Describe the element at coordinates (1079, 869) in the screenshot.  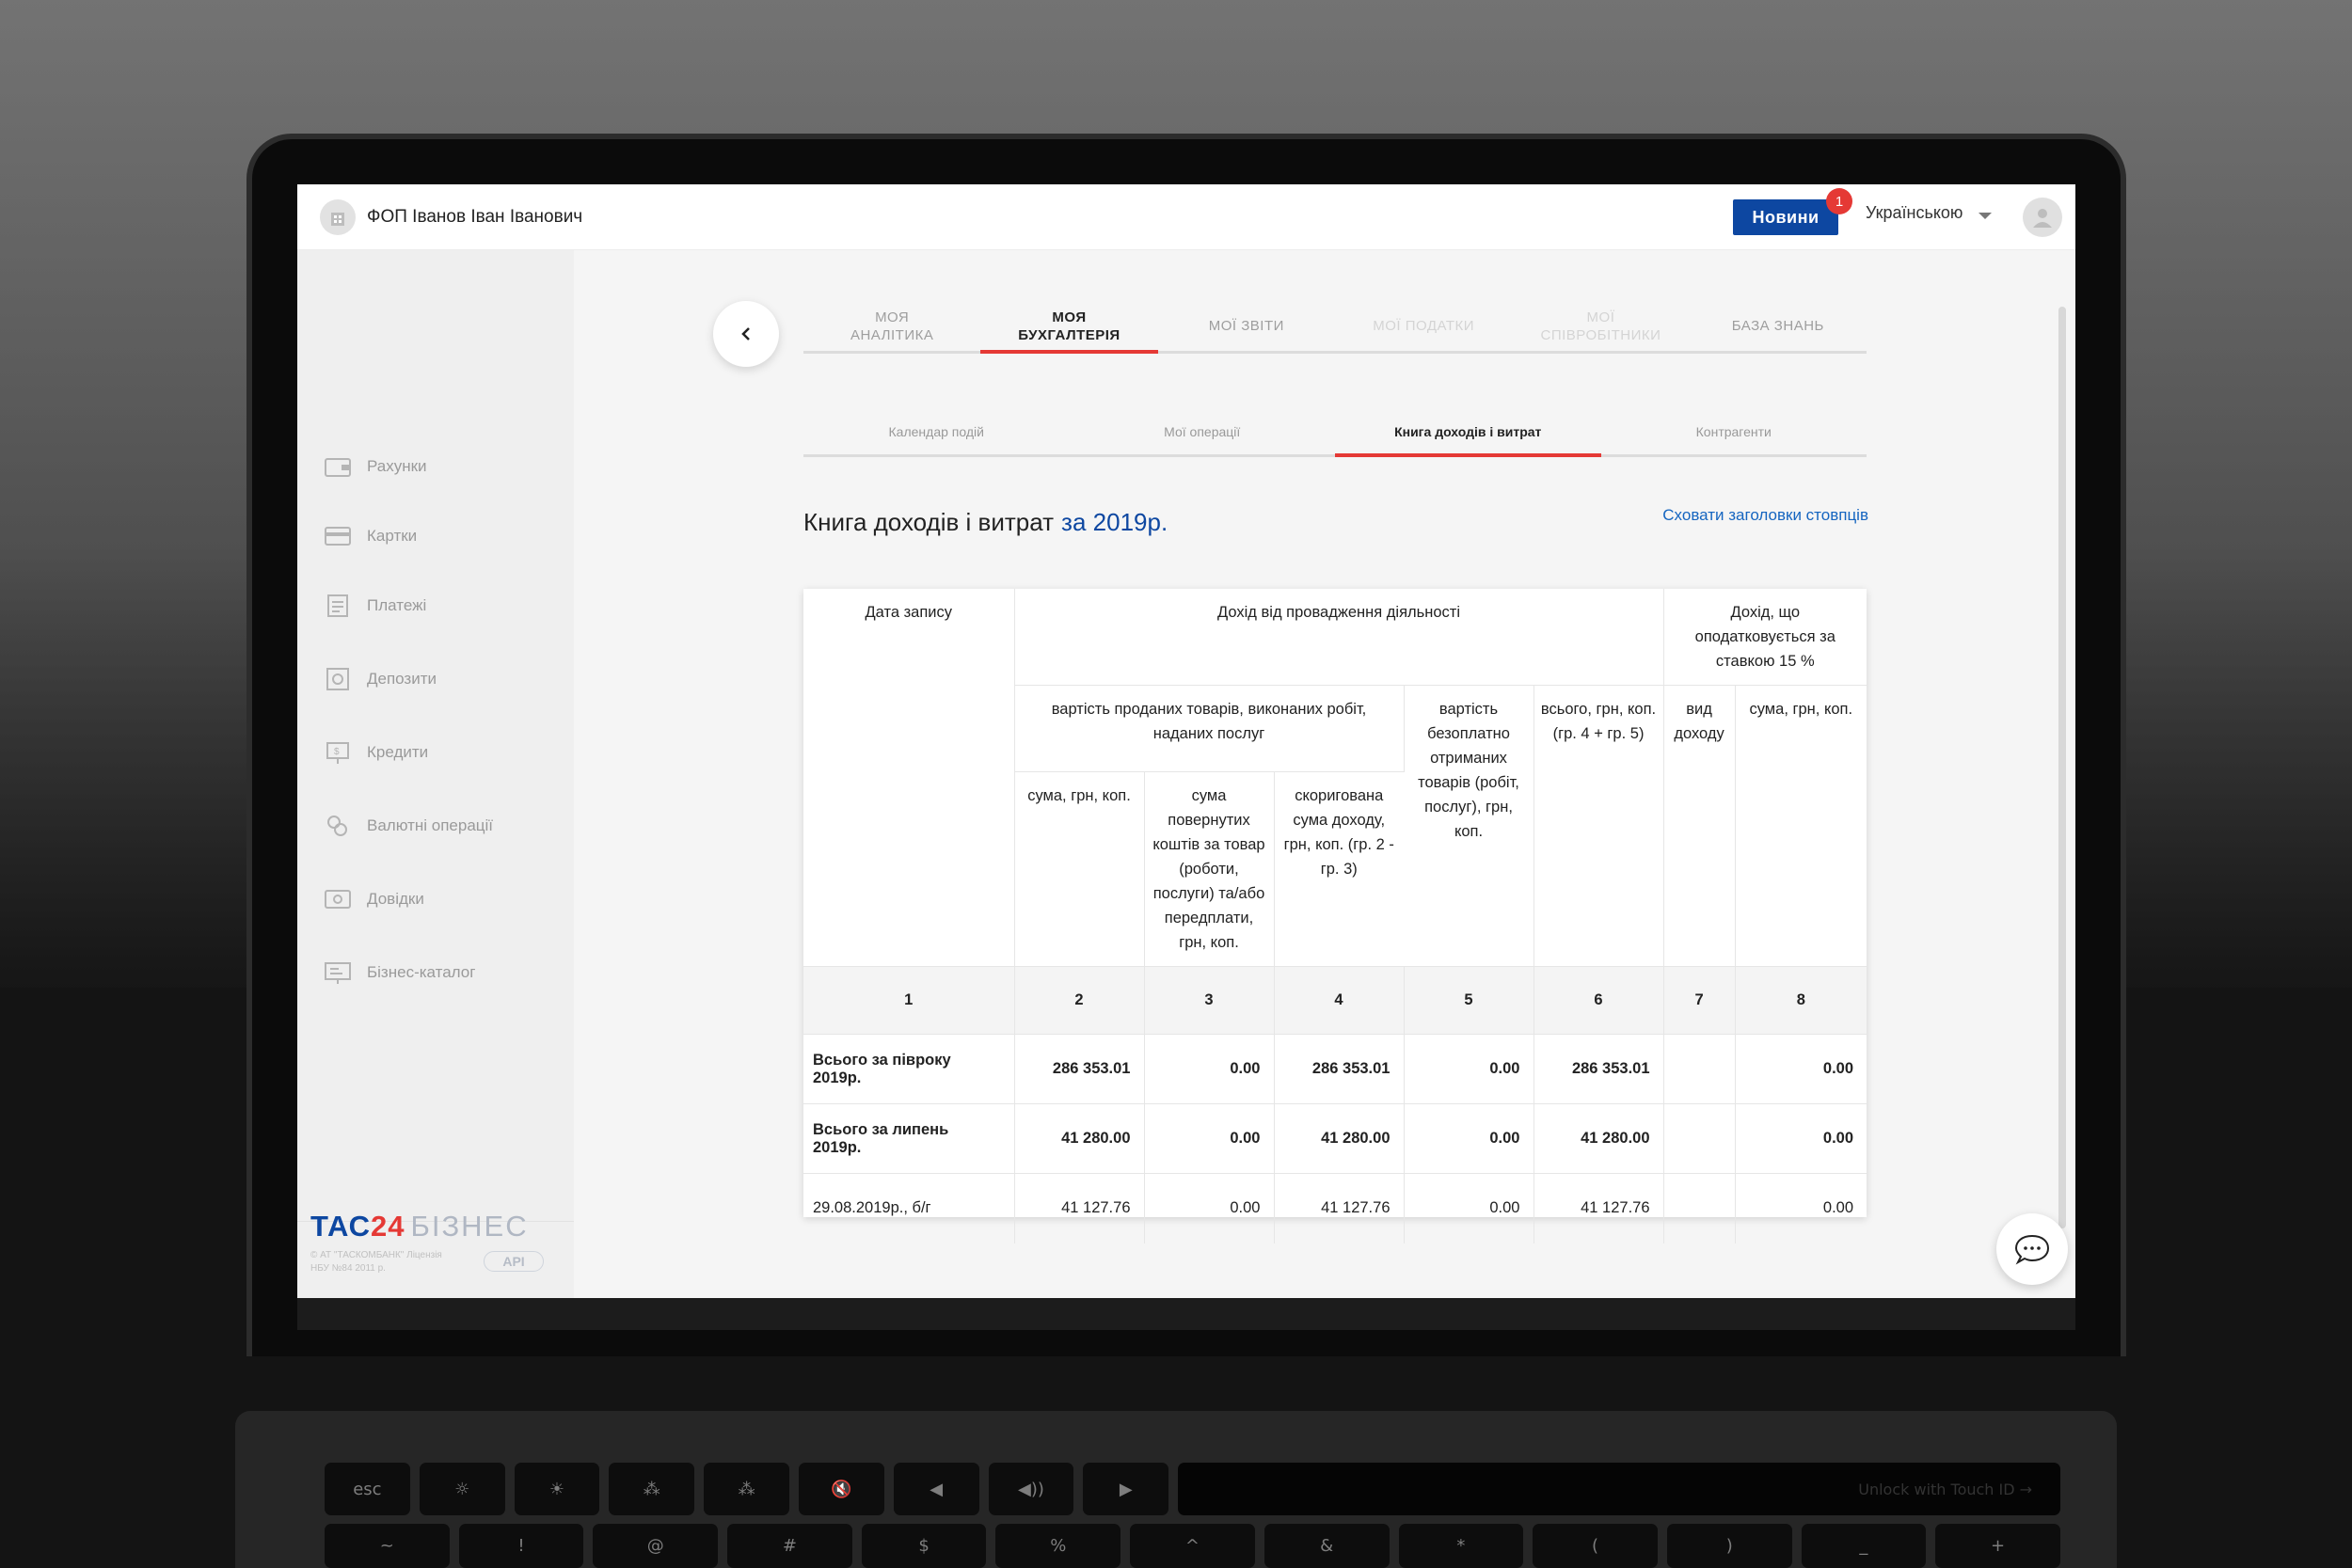
I see `header-sum: сума, грн, коп.` at that location.